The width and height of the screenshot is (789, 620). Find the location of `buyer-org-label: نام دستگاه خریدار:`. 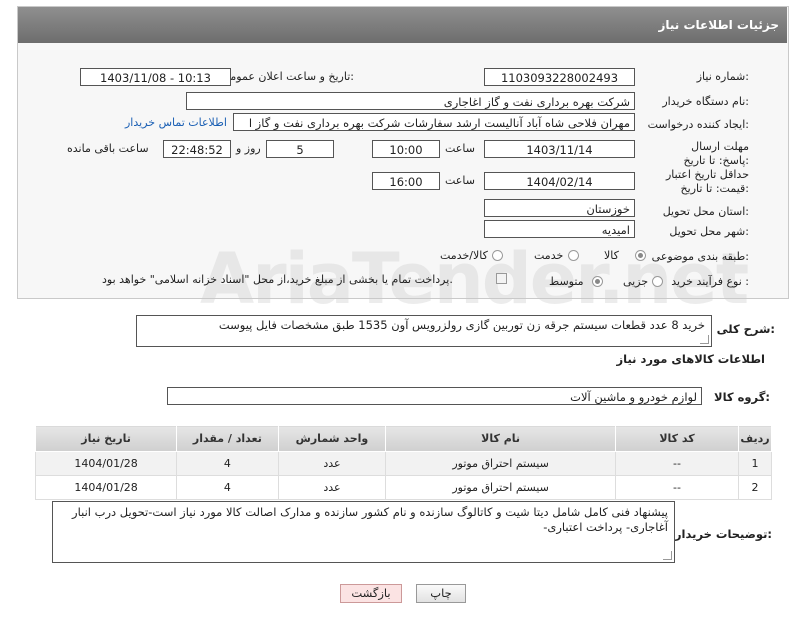

buyer-org-label: نام دستگاه خریدار: is located at coordinates (705, 101).